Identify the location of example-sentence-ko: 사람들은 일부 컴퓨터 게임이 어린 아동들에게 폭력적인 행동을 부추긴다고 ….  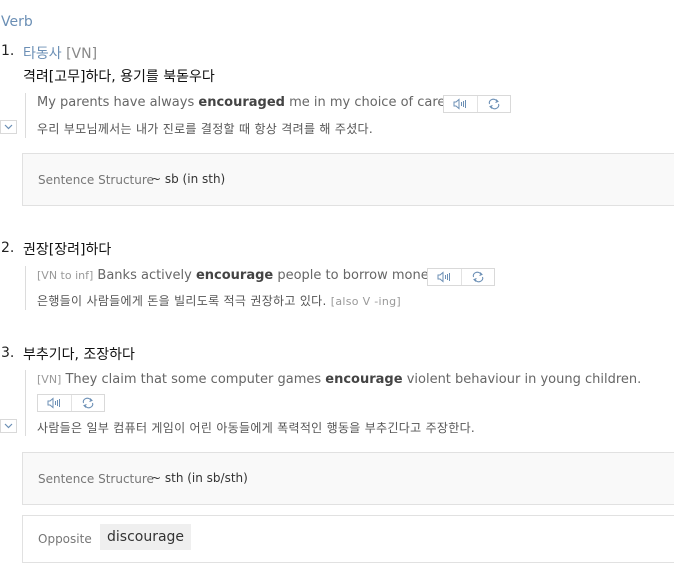
(256, 428).